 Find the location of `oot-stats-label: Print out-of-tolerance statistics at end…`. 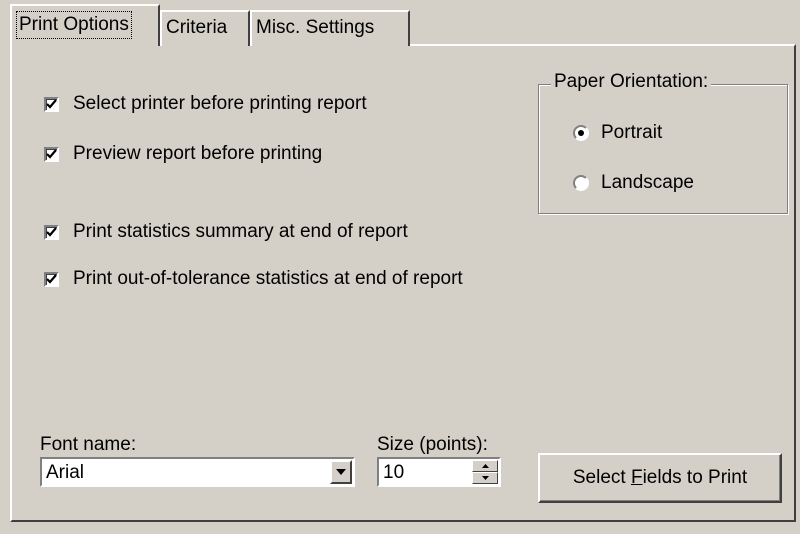

oot-stats-label: Print out-of-tolerance statistics at end… is located at coordinates (268, 278).